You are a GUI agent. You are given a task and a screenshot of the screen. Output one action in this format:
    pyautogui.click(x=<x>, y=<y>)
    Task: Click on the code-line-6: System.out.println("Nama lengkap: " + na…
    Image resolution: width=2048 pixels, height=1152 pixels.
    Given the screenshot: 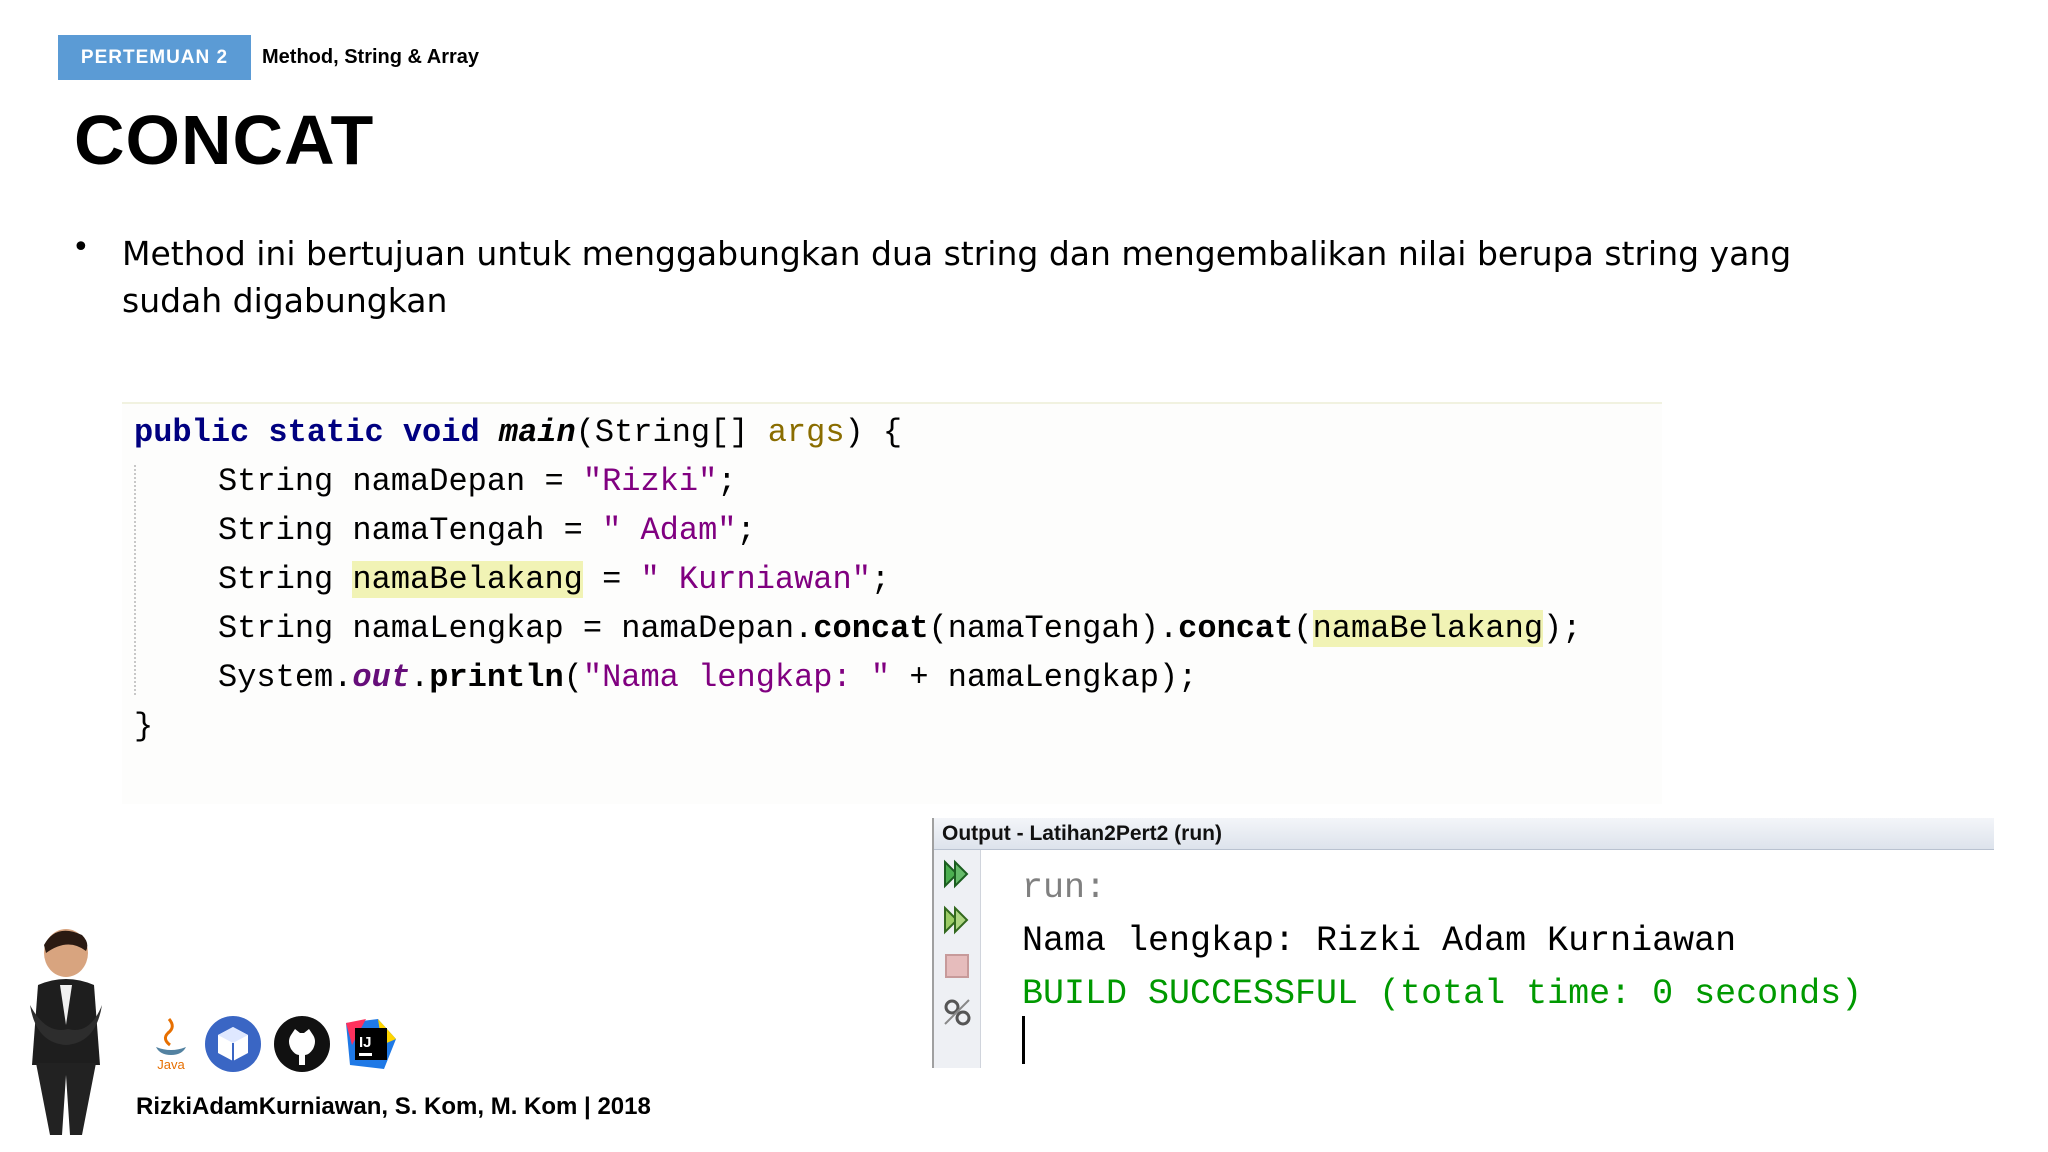 What is the action you would take?
    pyautogui.click(x=708, y=677)
    